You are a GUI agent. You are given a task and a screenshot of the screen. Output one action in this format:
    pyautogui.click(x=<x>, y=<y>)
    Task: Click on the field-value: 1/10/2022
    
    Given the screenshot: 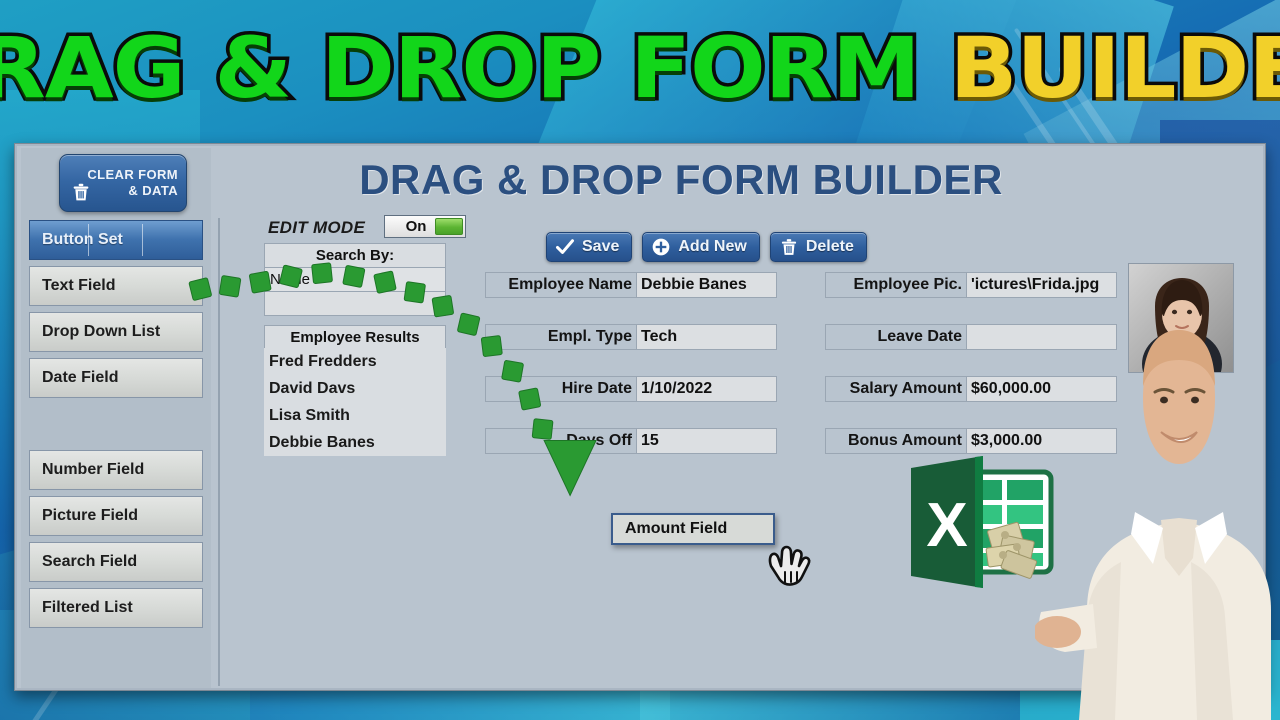 What is the action you would take?
    pyautogui.click(x=707, y=389)
    